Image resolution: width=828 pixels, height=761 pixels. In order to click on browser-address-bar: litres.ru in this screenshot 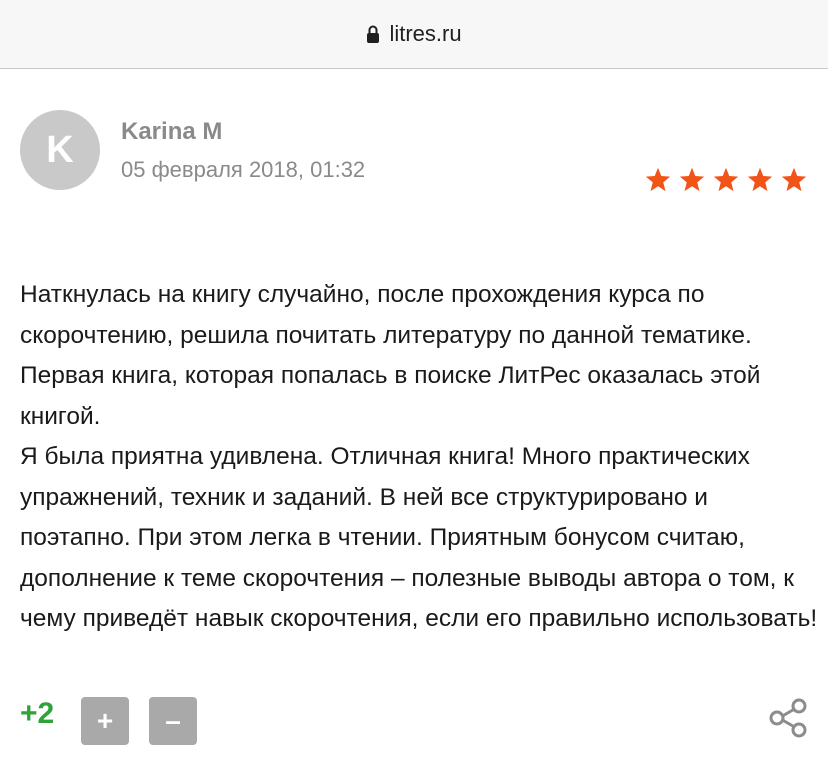, I will do `click(414, 34)`.